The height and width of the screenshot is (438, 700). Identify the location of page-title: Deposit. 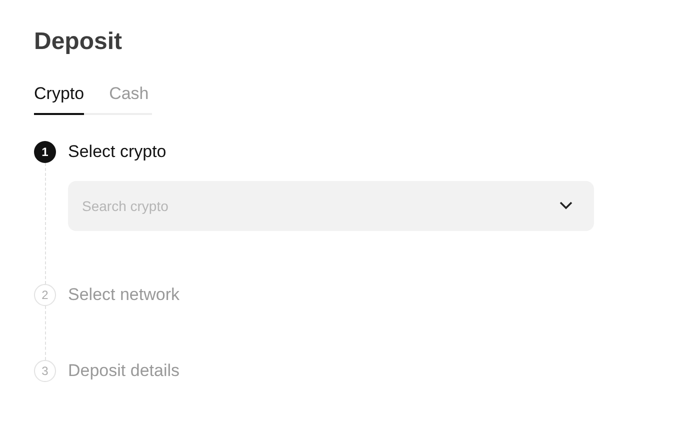
(79, 42).